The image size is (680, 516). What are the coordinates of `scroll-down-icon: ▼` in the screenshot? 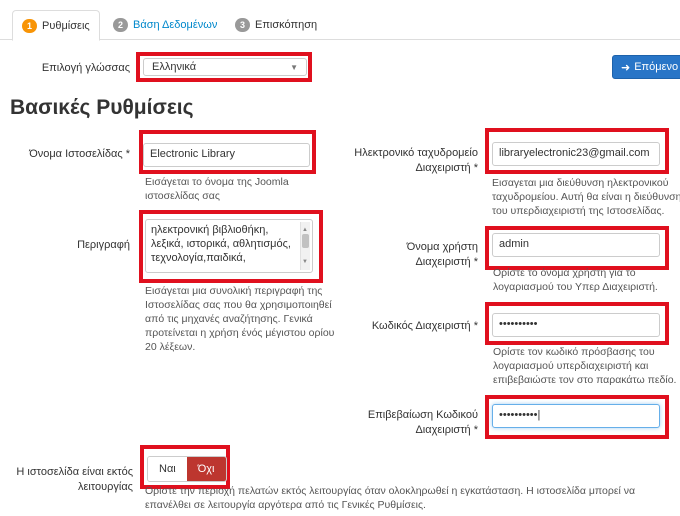 It's located at (305, 262).